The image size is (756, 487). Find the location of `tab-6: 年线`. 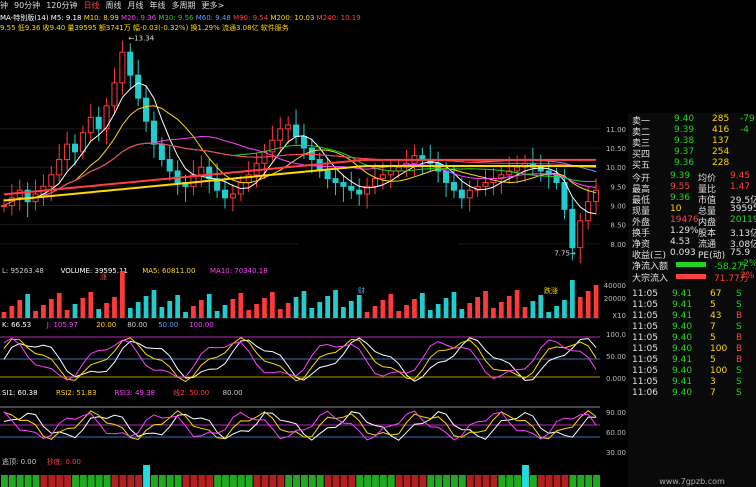

tab-6: 年线 is located at coordinates (157, 5).